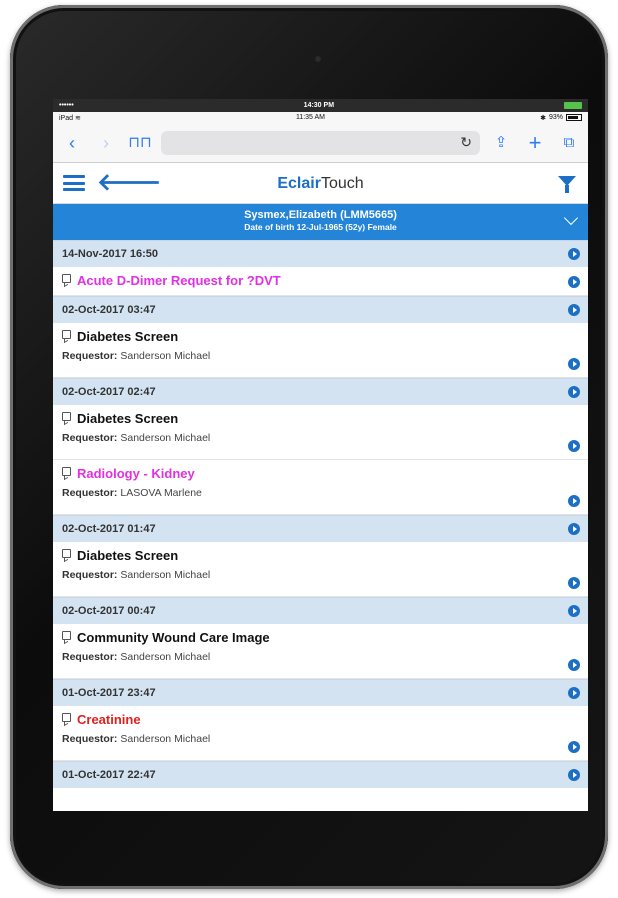  I want to click on group-date: 02-Oct-2017 03:47, so click(109, 310).